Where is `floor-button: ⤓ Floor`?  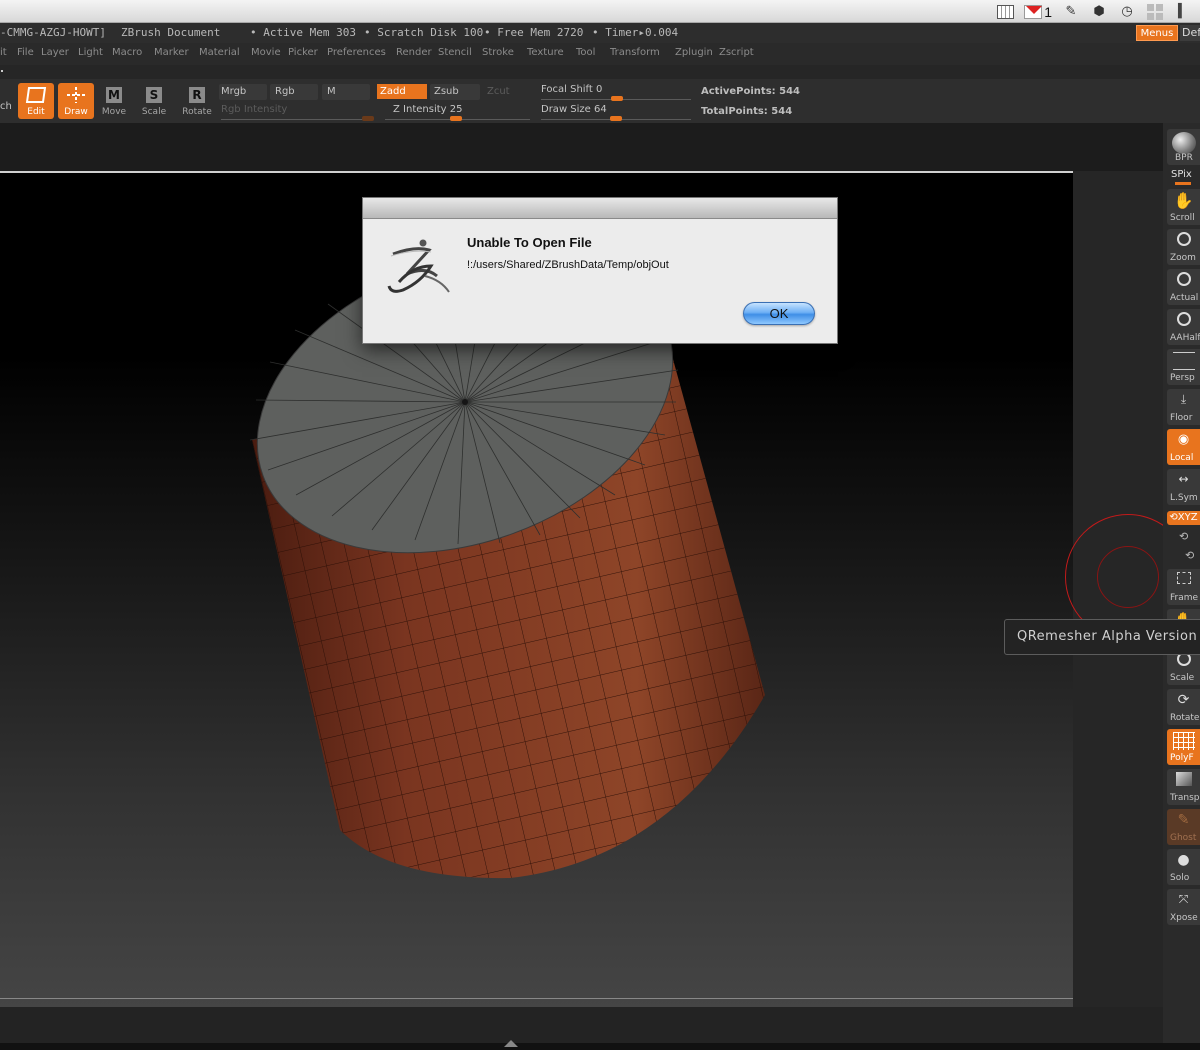 floor-button: ⤓ Floor is located at coordinates (1183, 407).